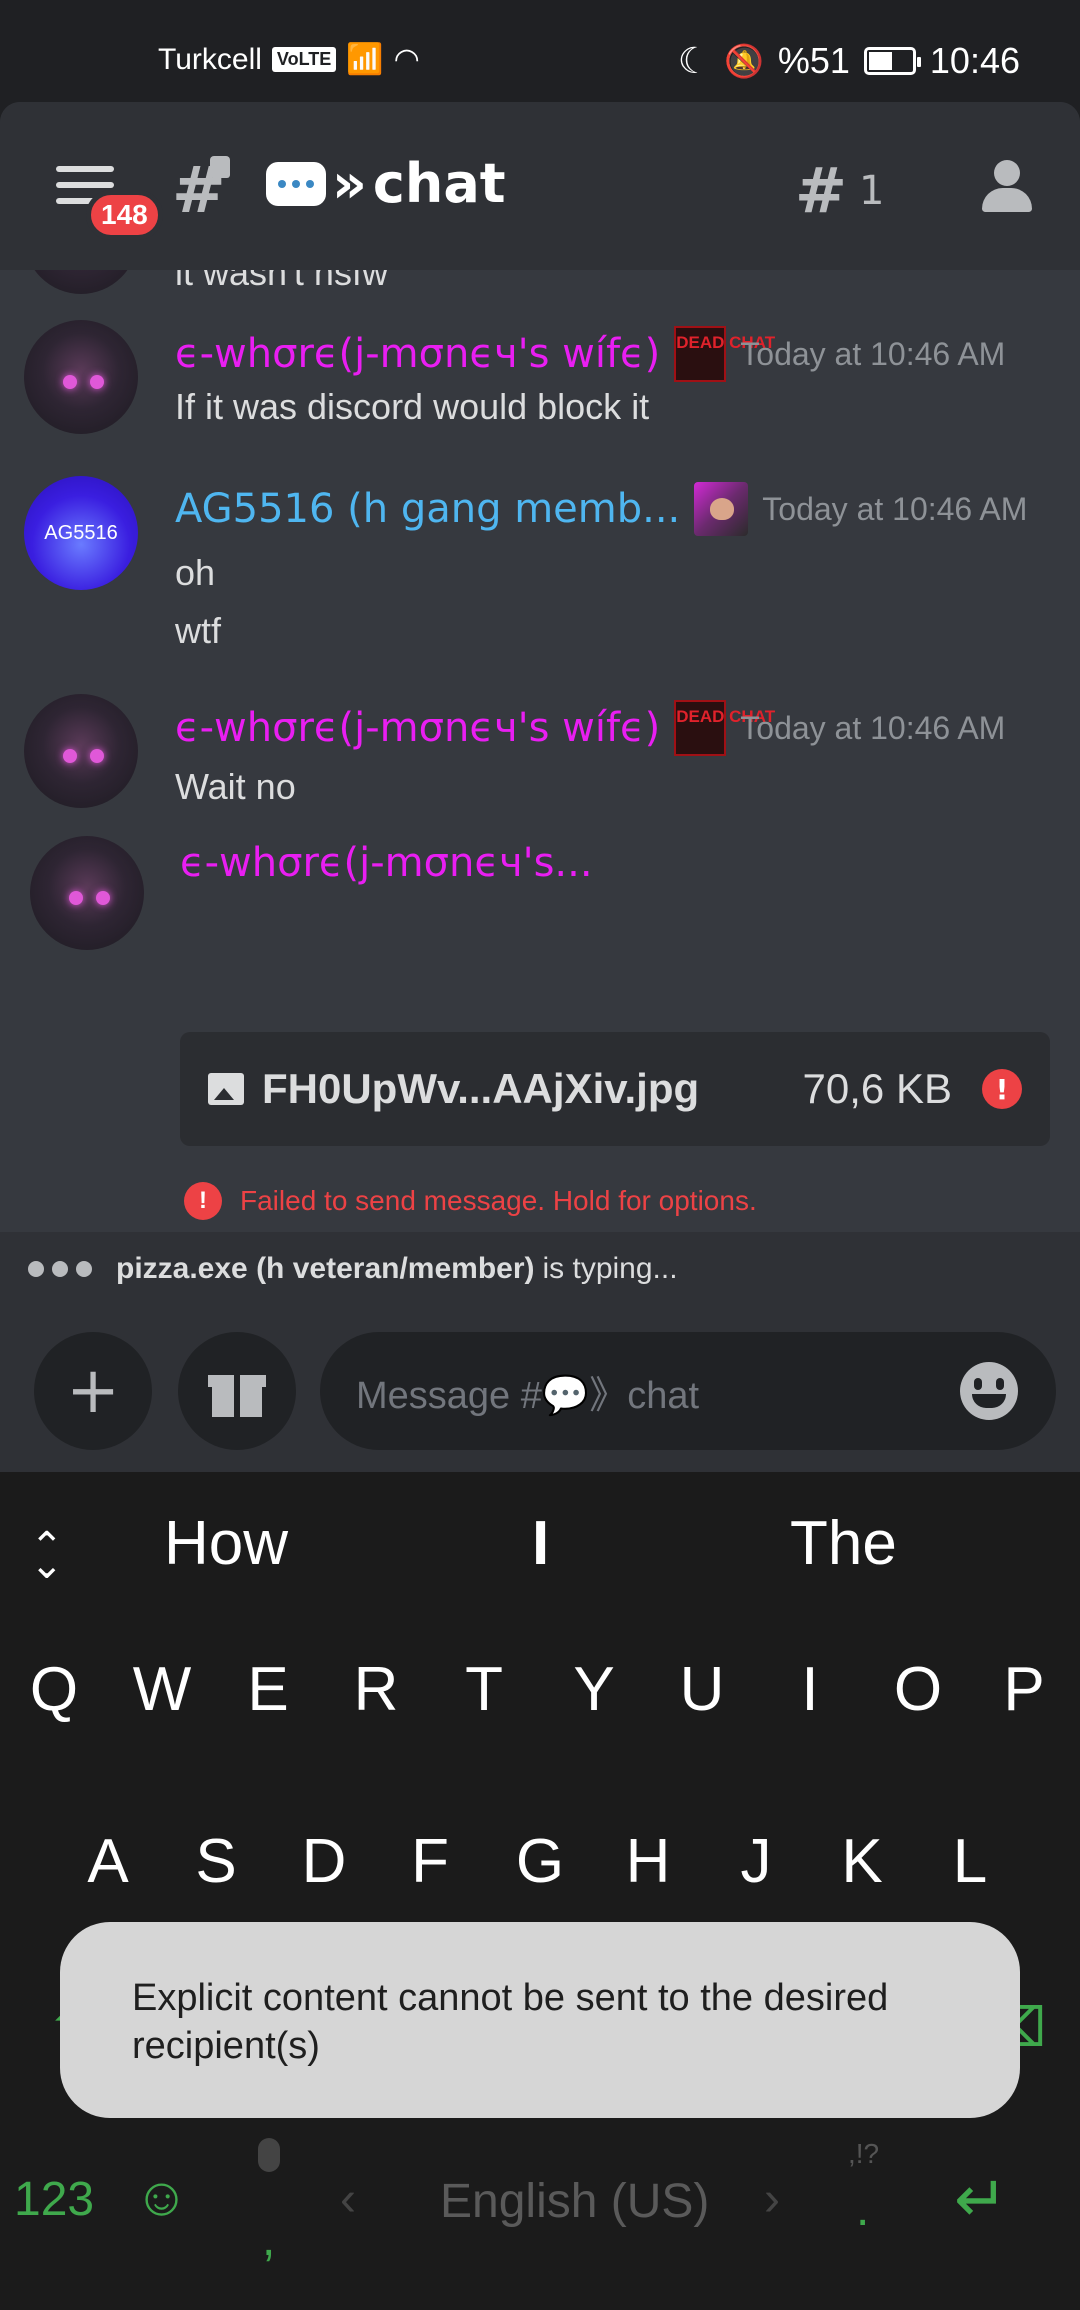 This screenshot has height=2310, width=1080. Describe the element at coordinates (981, 2199) in the screenshot. I see `enter-key-icon: ↵` at that location.